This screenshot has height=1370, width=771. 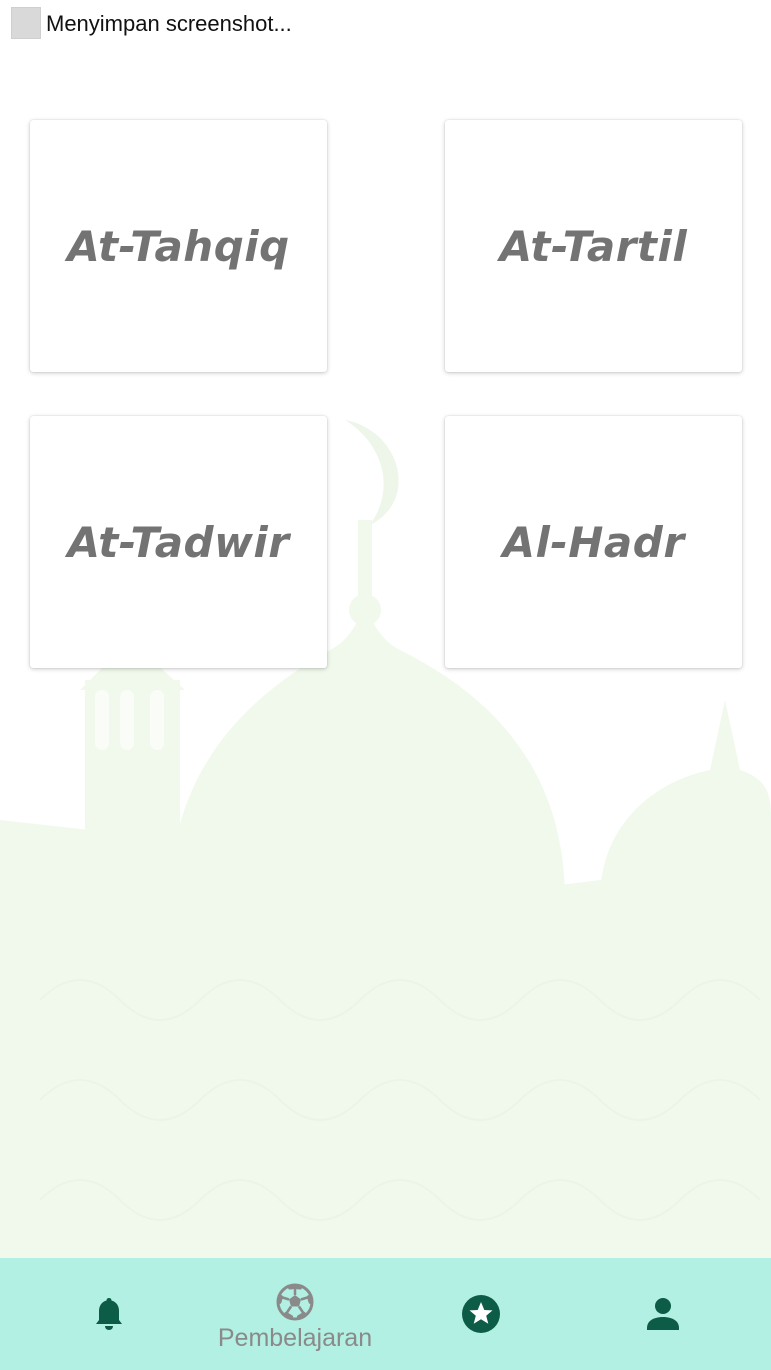 I want to click on card-at-tadwir: At-Tadwir, so click(x=178, y=542).